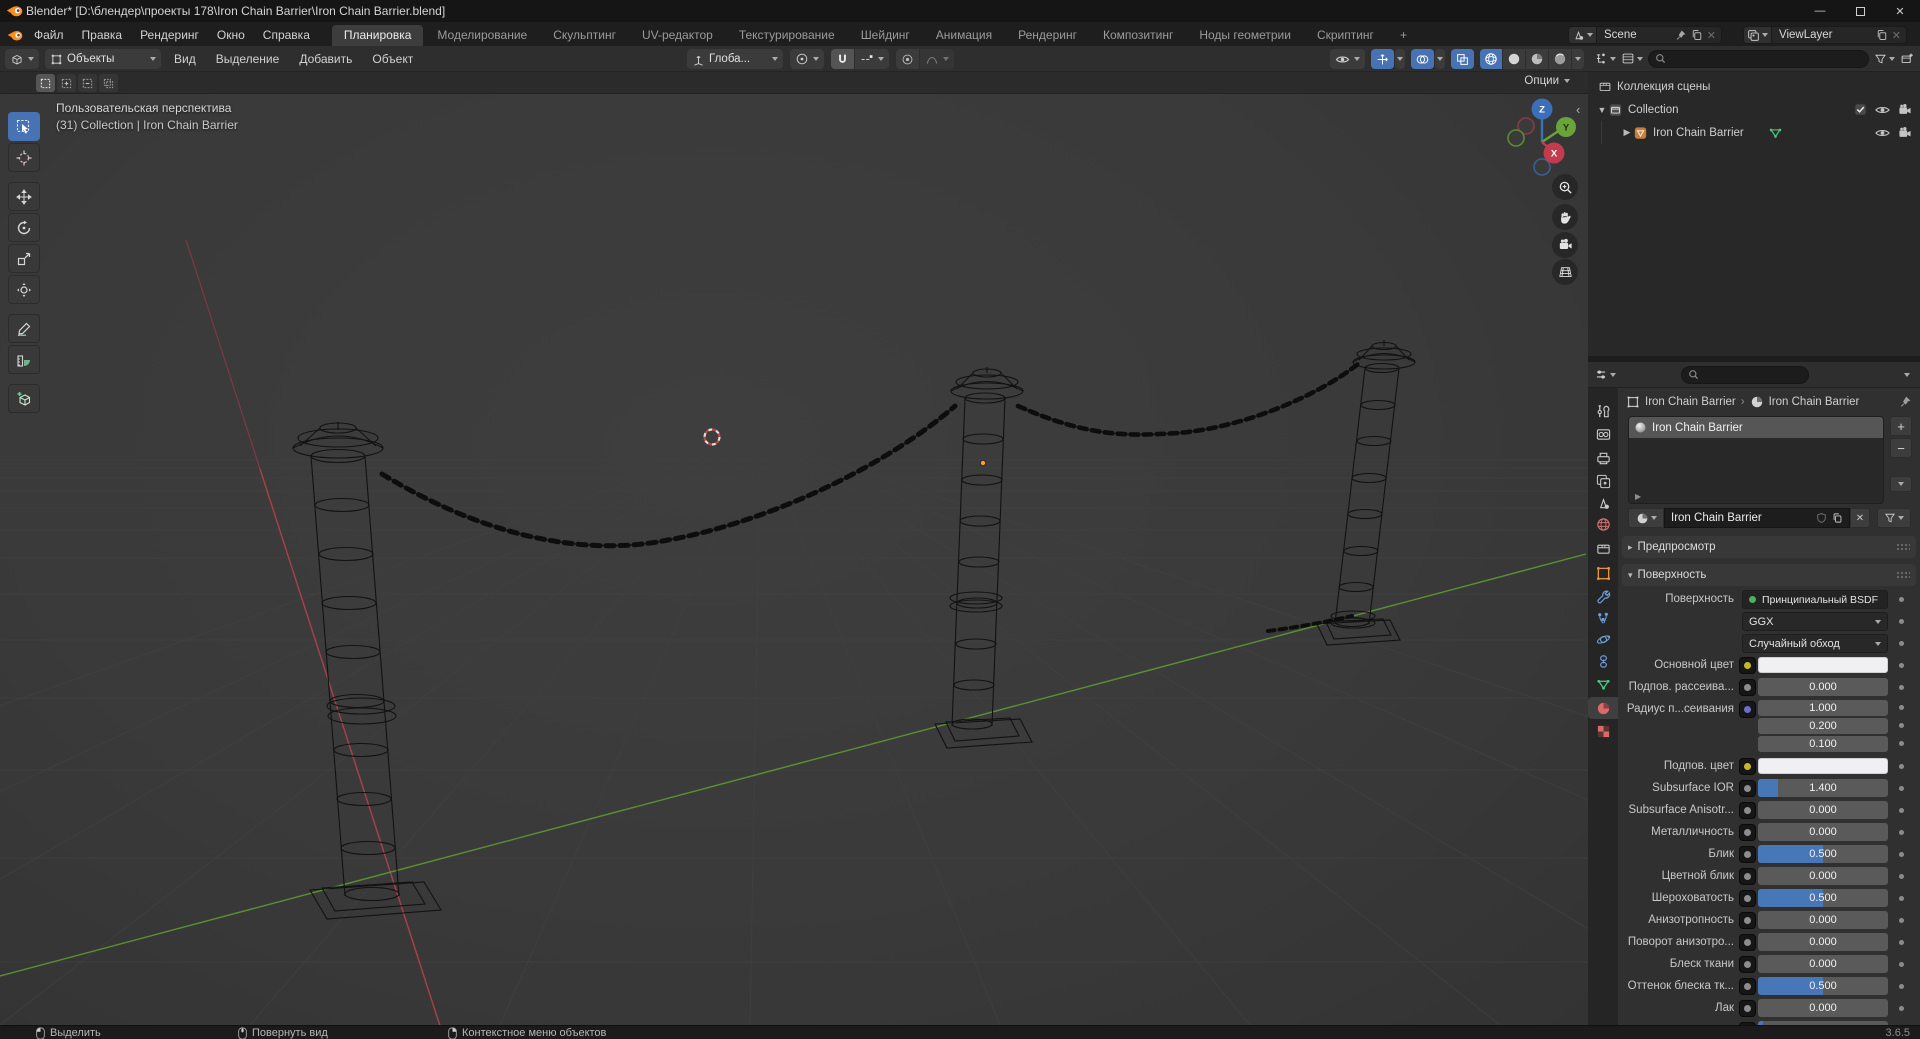 The image size is (1920, 1039). I want to click on shading-dropdown, so click(1578, 59).